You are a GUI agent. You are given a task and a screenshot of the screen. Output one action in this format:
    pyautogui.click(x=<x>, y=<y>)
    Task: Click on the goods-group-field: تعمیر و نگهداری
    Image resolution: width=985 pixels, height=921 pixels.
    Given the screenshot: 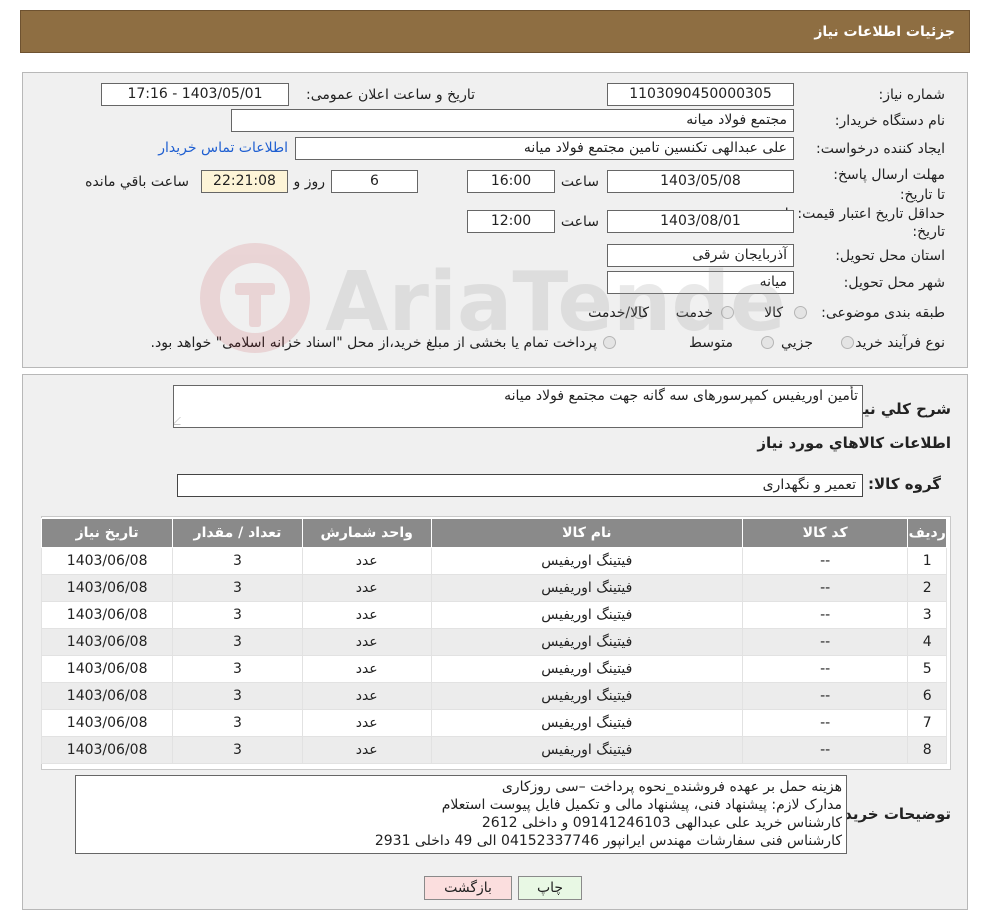 What is the action you would take?
    pyautogui.click(x=520, y=485)
    